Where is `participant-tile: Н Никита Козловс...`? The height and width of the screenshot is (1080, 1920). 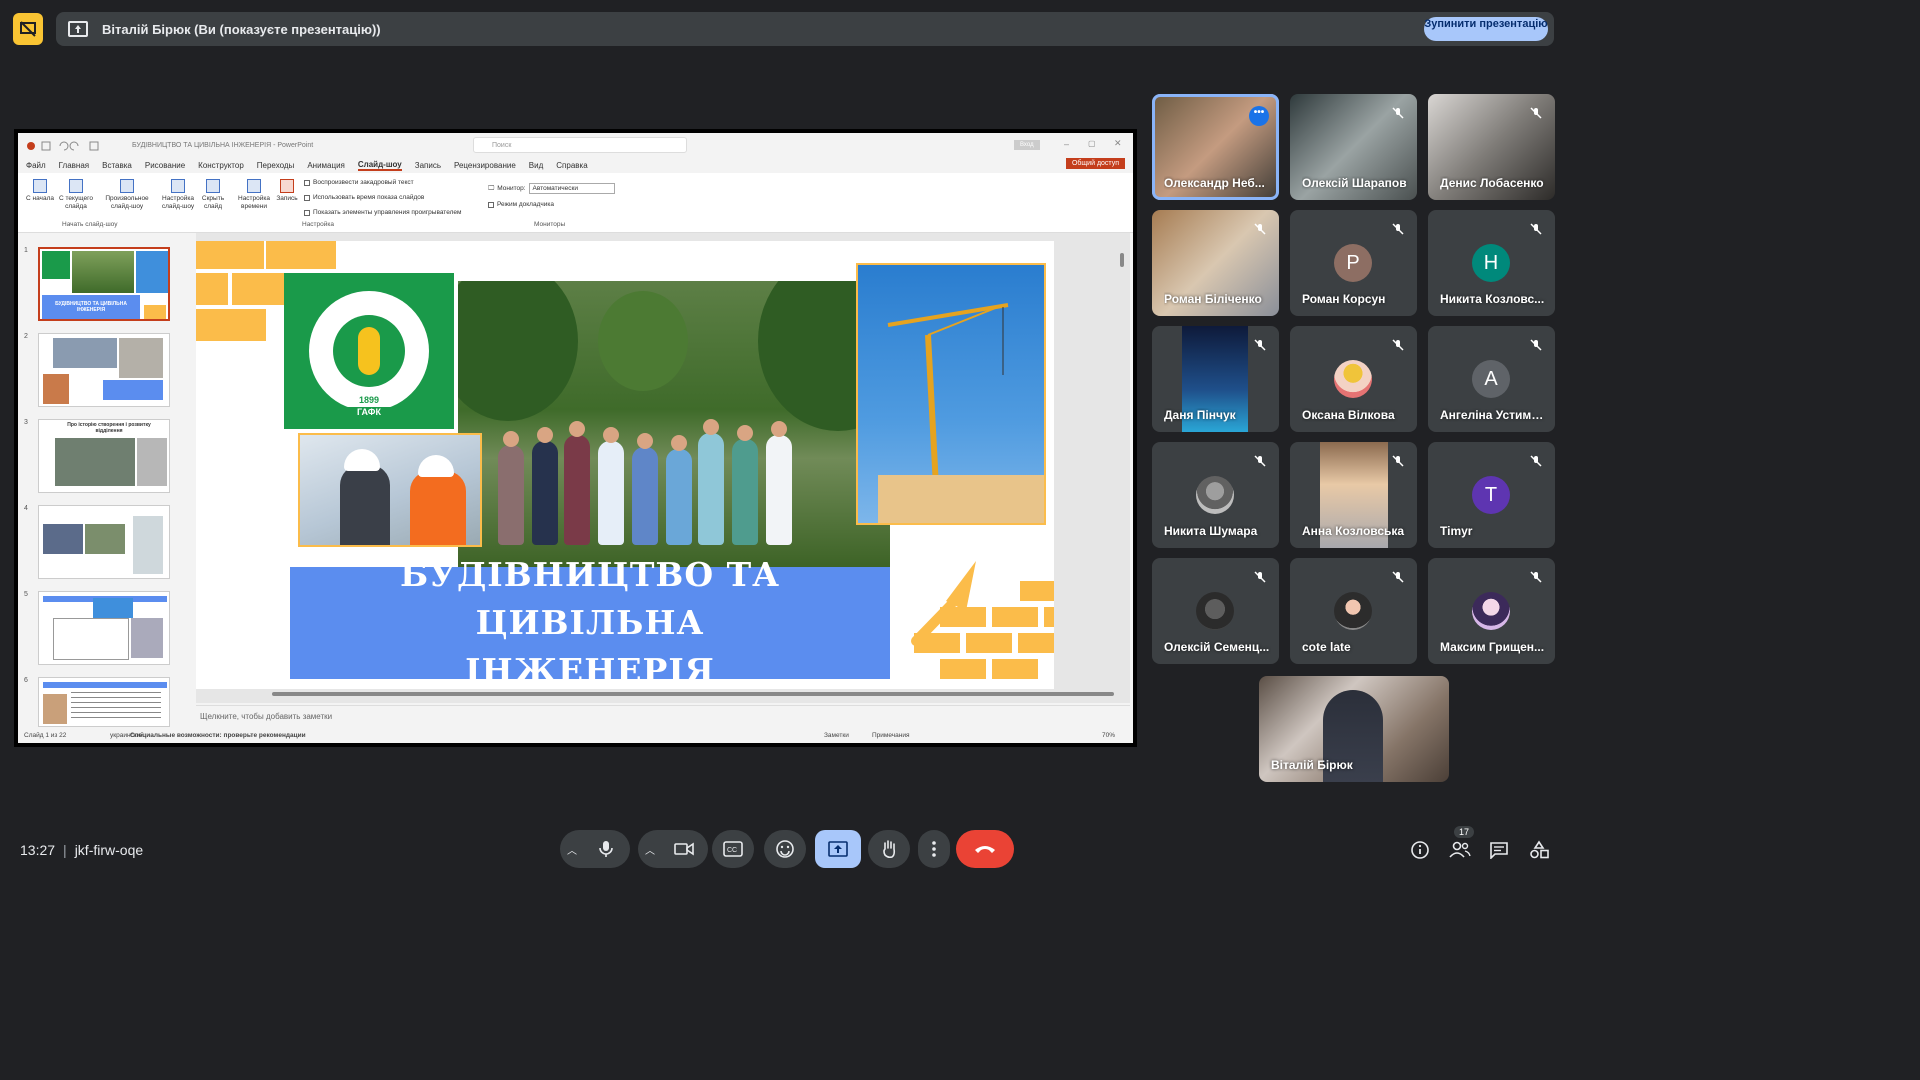 participant-tile: Н Никита Козловс... is located at coordinates (1491, 263).